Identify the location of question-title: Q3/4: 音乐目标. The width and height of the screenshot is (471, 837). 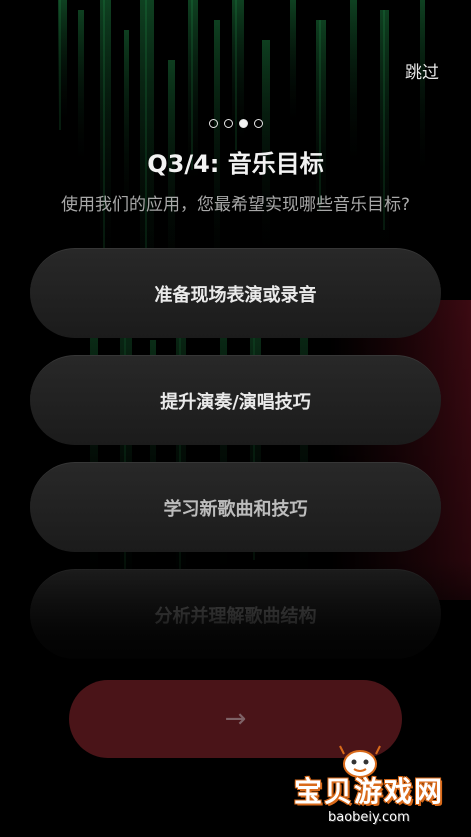
(235, 164).